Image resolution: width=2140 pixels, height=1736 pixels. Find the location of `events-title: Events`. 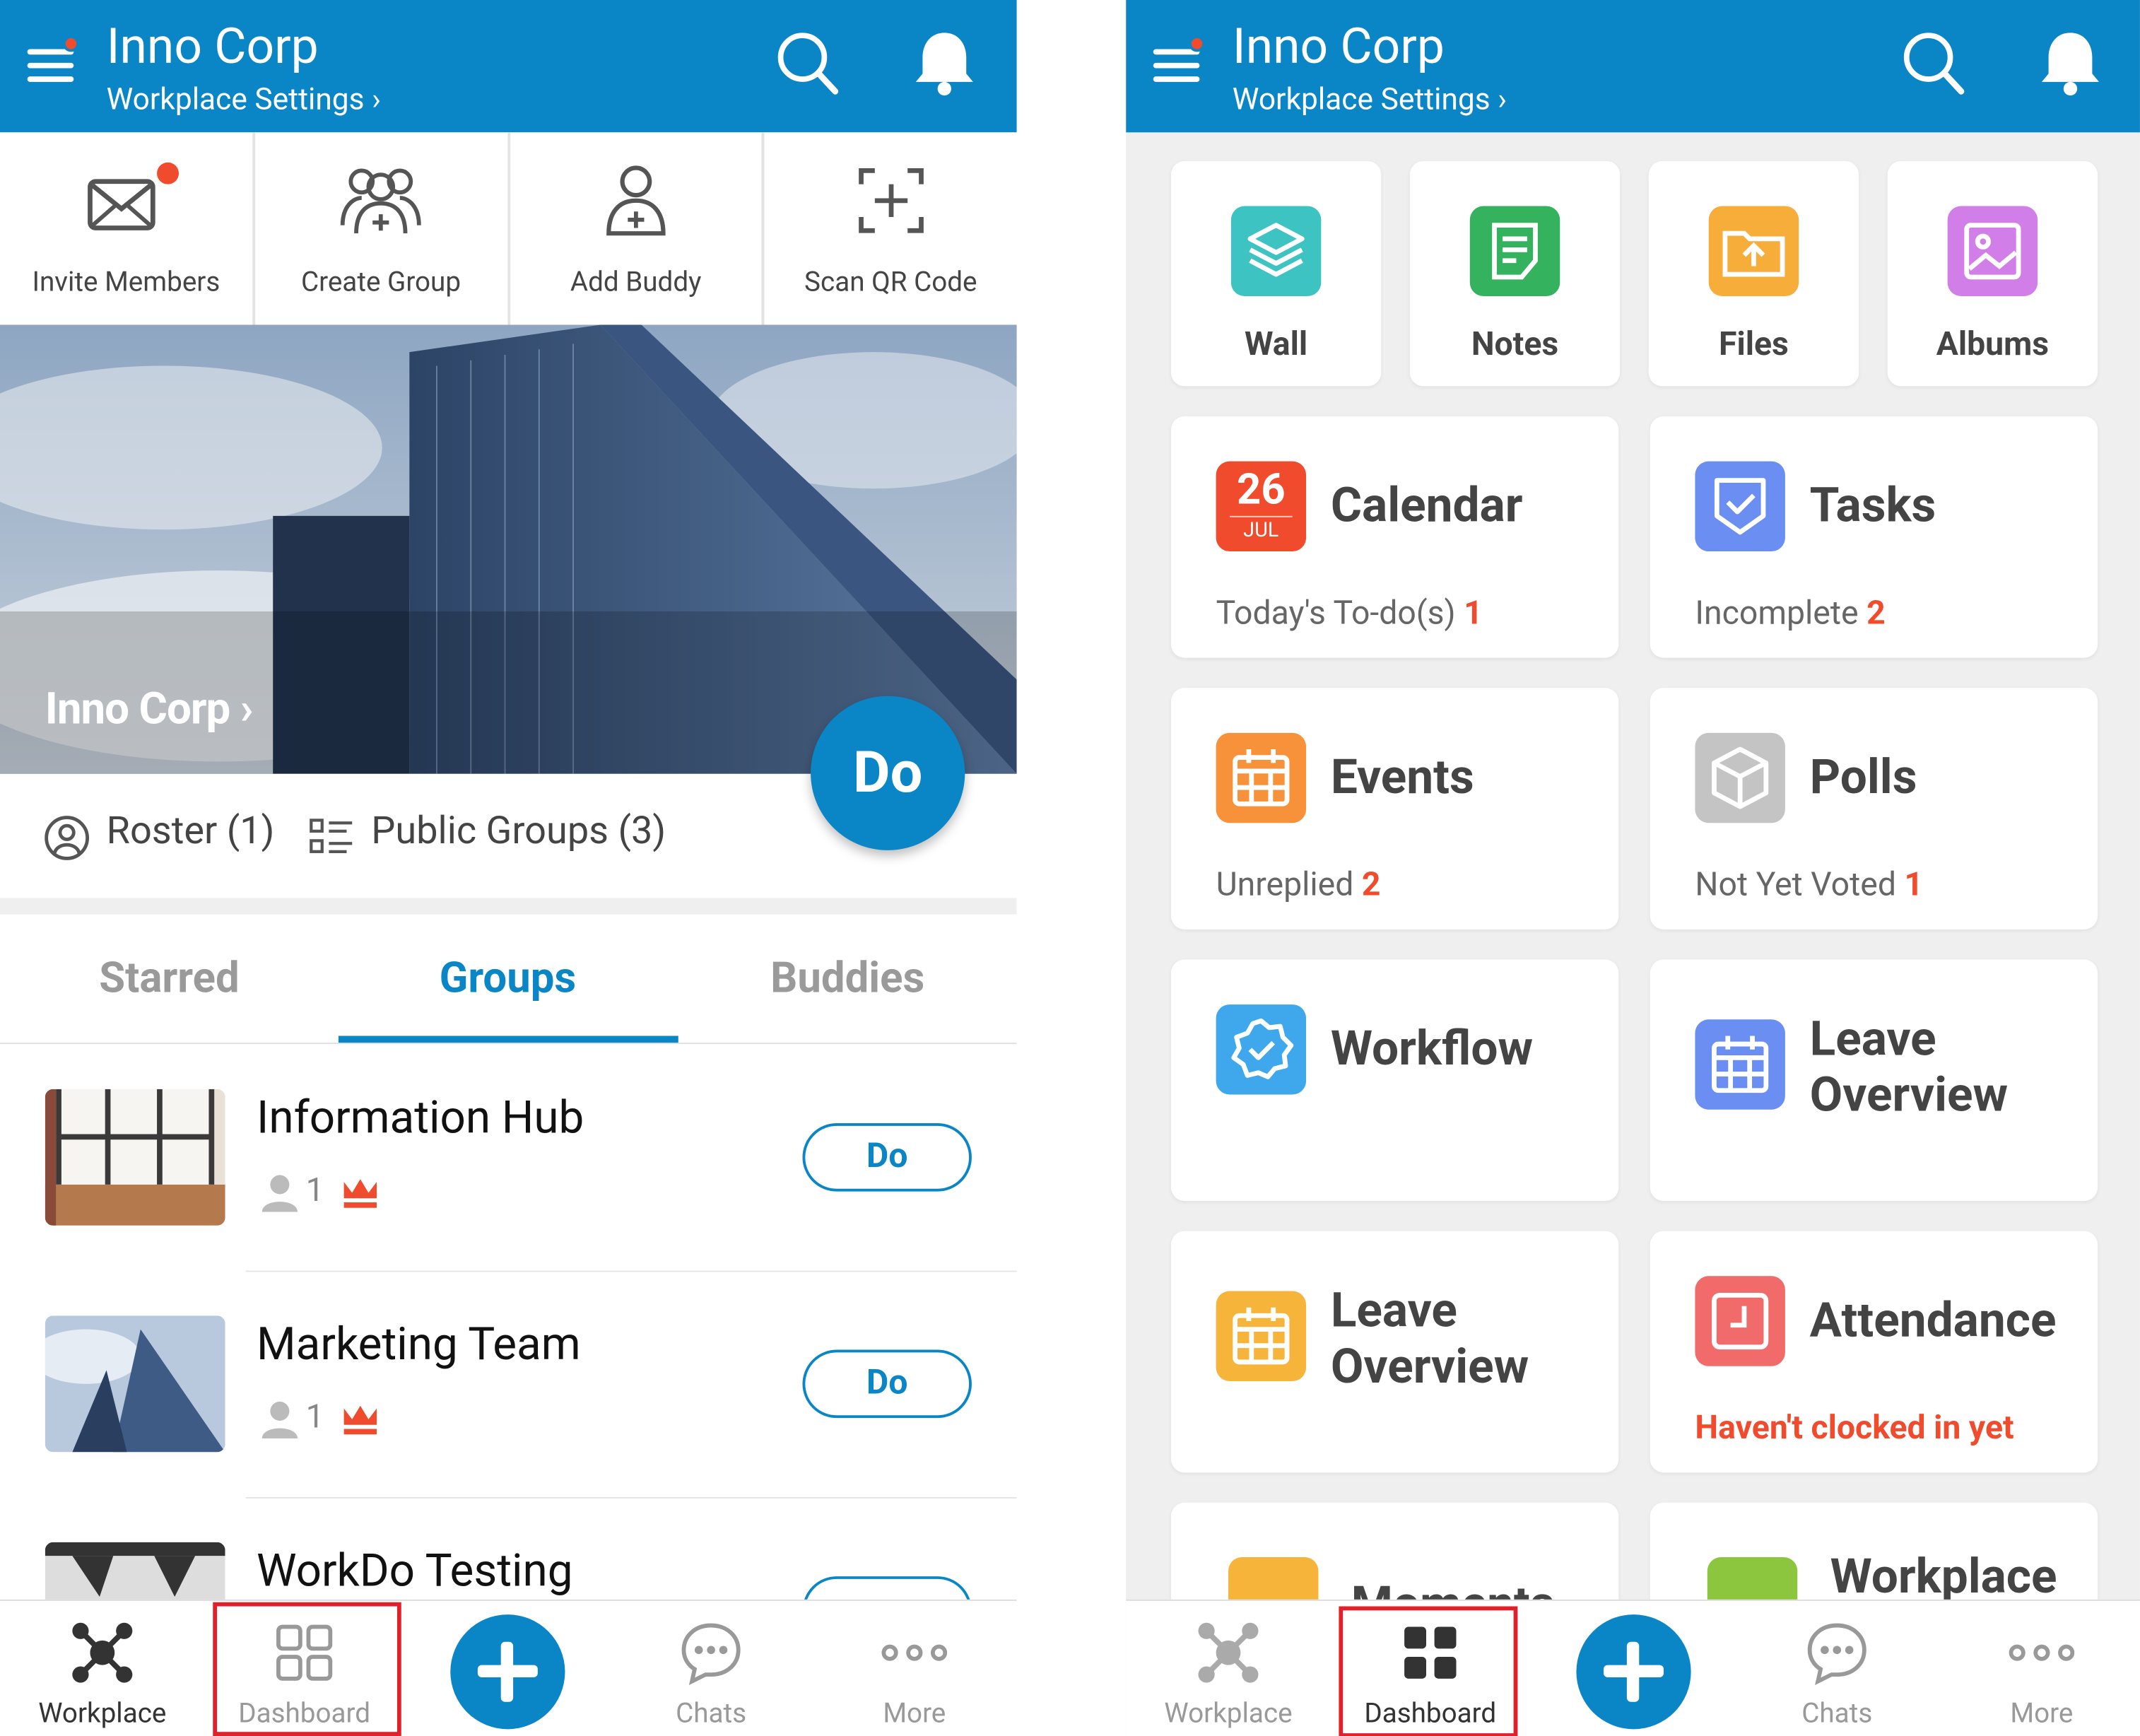

events-title: Events is located at coordinates (1402, 777).